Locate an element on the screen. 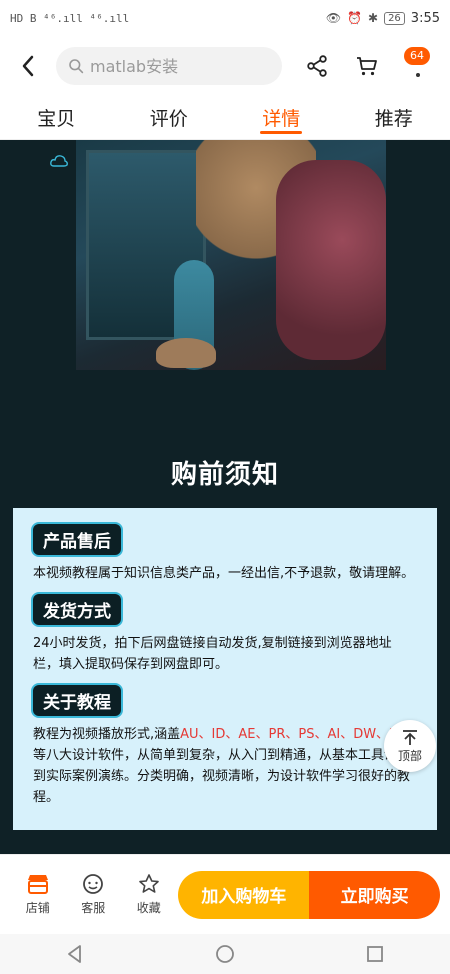 Image resolution: width=450 pixels, height=974 pixels. more-dot-icon is located at coordinates (418, 75).